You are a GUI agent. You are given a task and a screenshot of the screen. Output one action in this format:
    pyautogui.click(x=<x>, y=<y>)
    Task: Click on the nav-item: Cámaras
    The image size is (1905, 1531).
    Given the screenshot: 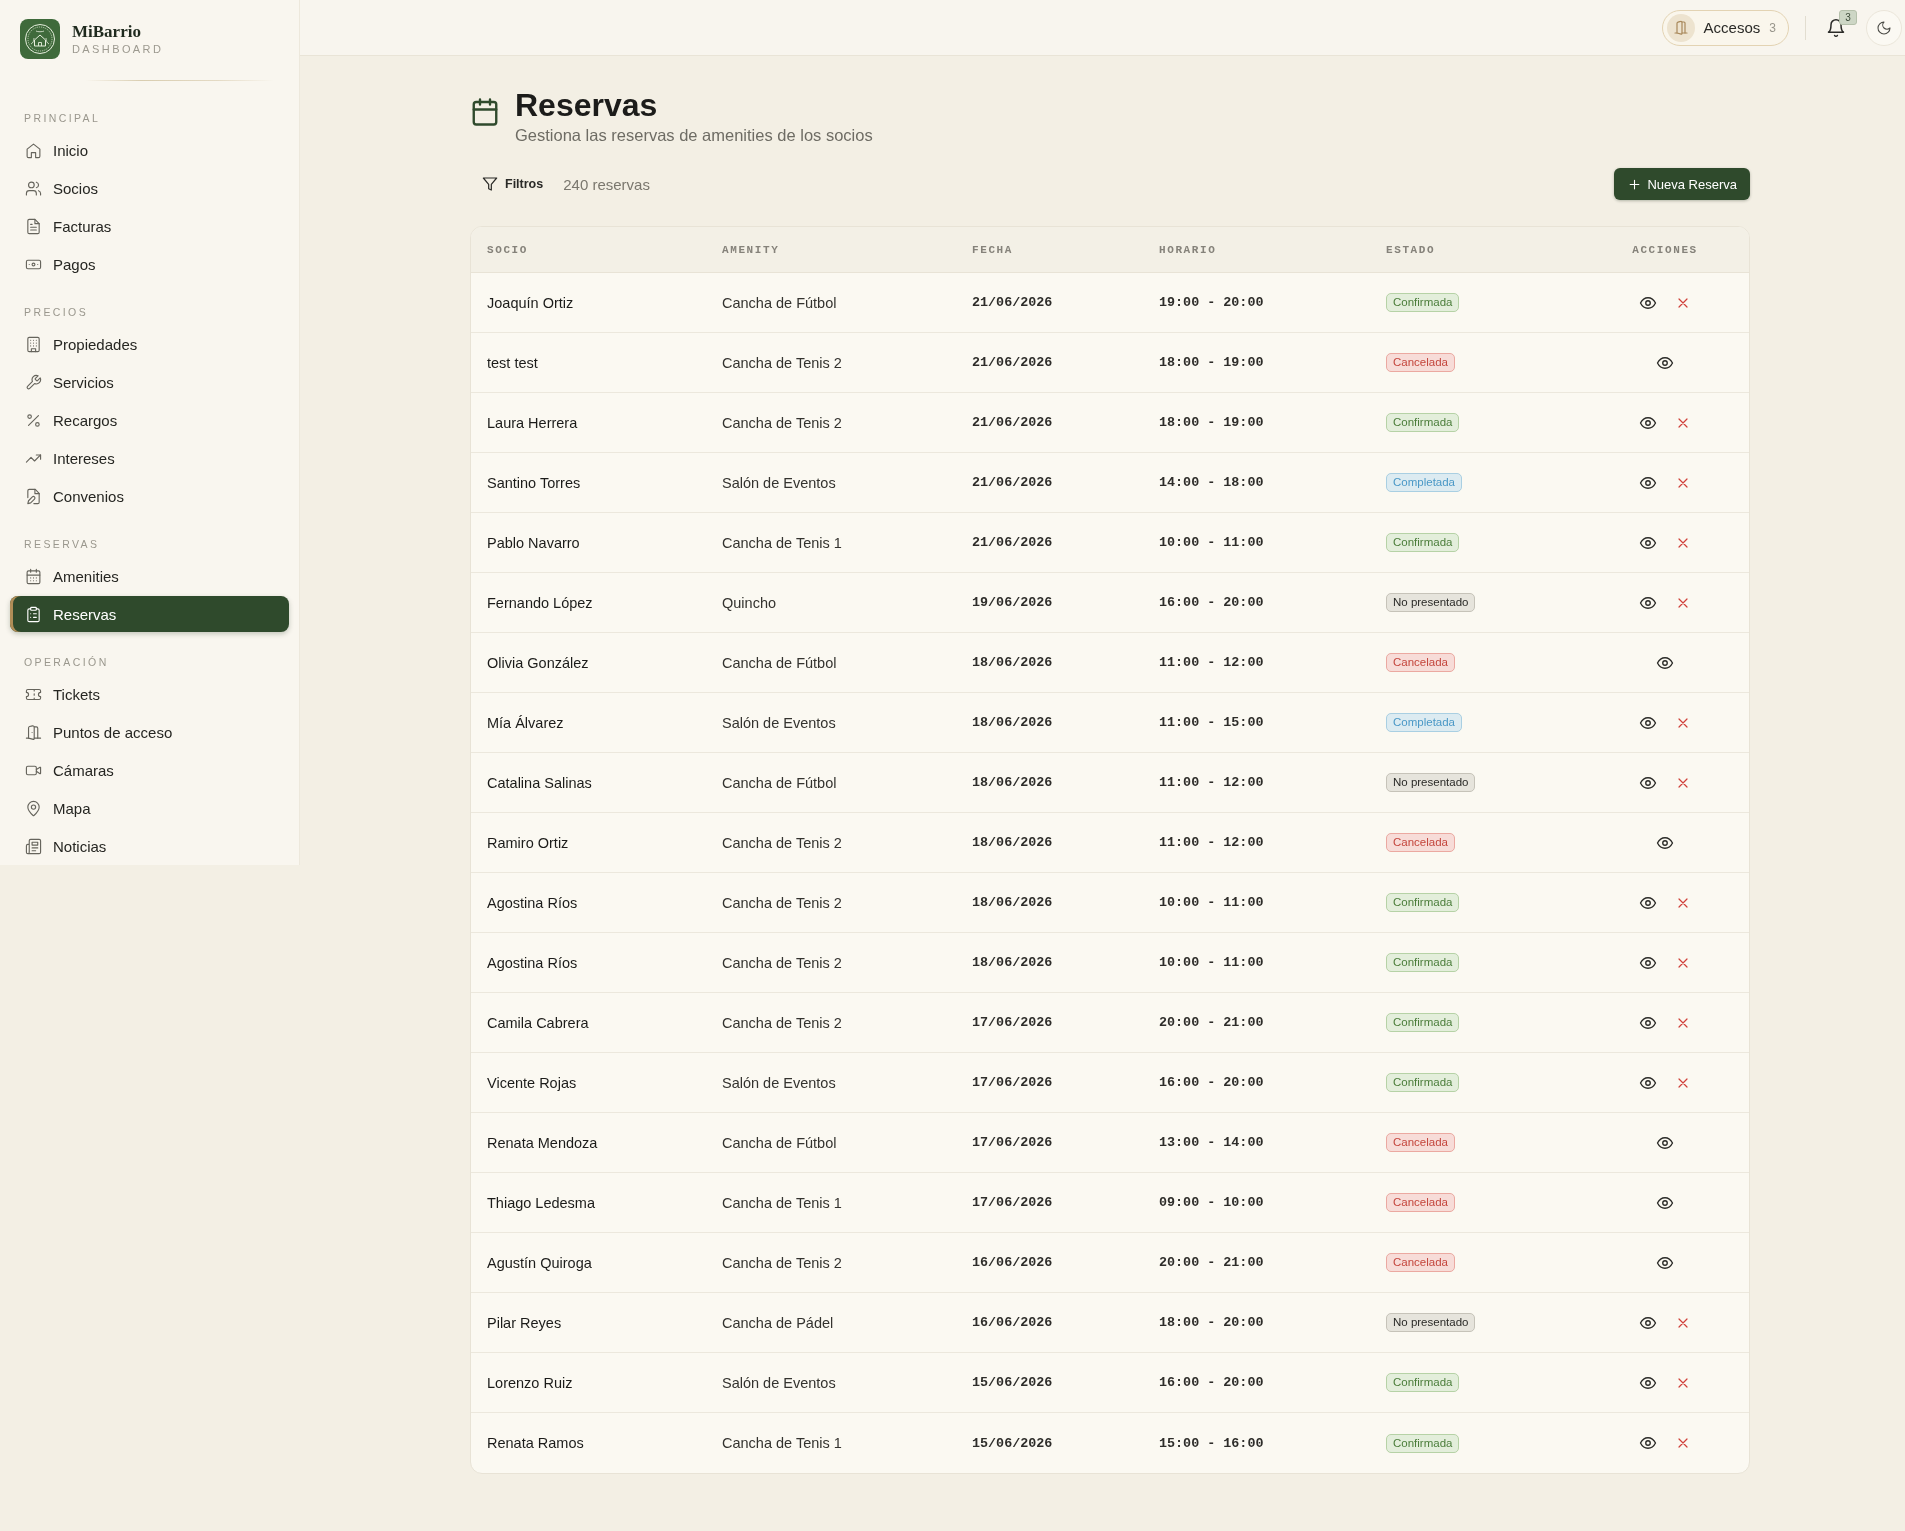 What is the action you would take?
    pyautogui.click(x=149, y=770)
    